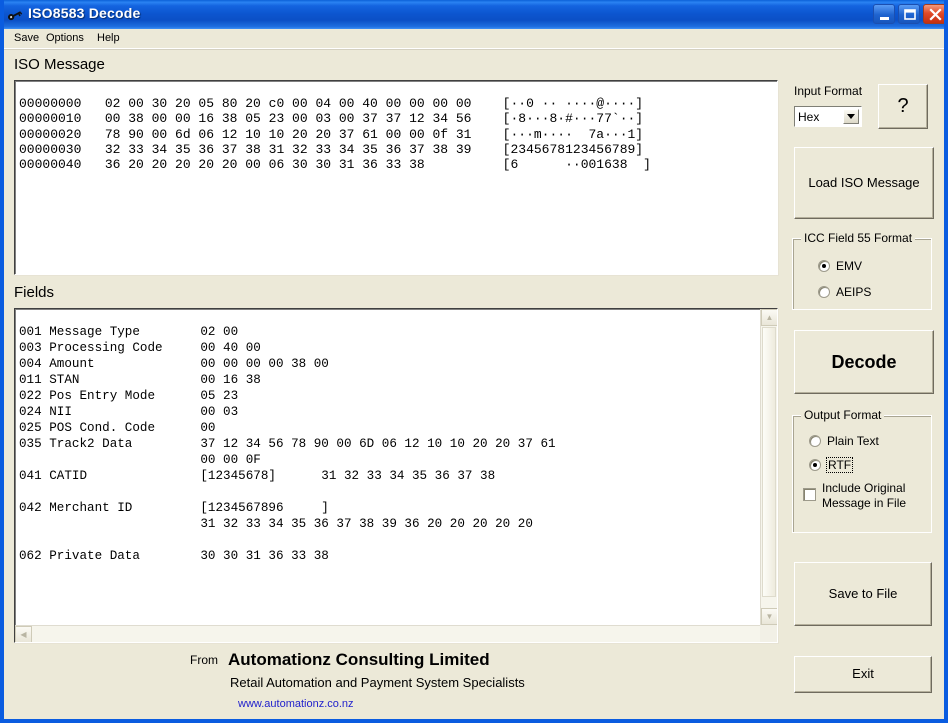  What do you see at coordinates (769, 462) in the screenshot?
I see `fields-vscroll-thumb` at bounding box center [769, 462].